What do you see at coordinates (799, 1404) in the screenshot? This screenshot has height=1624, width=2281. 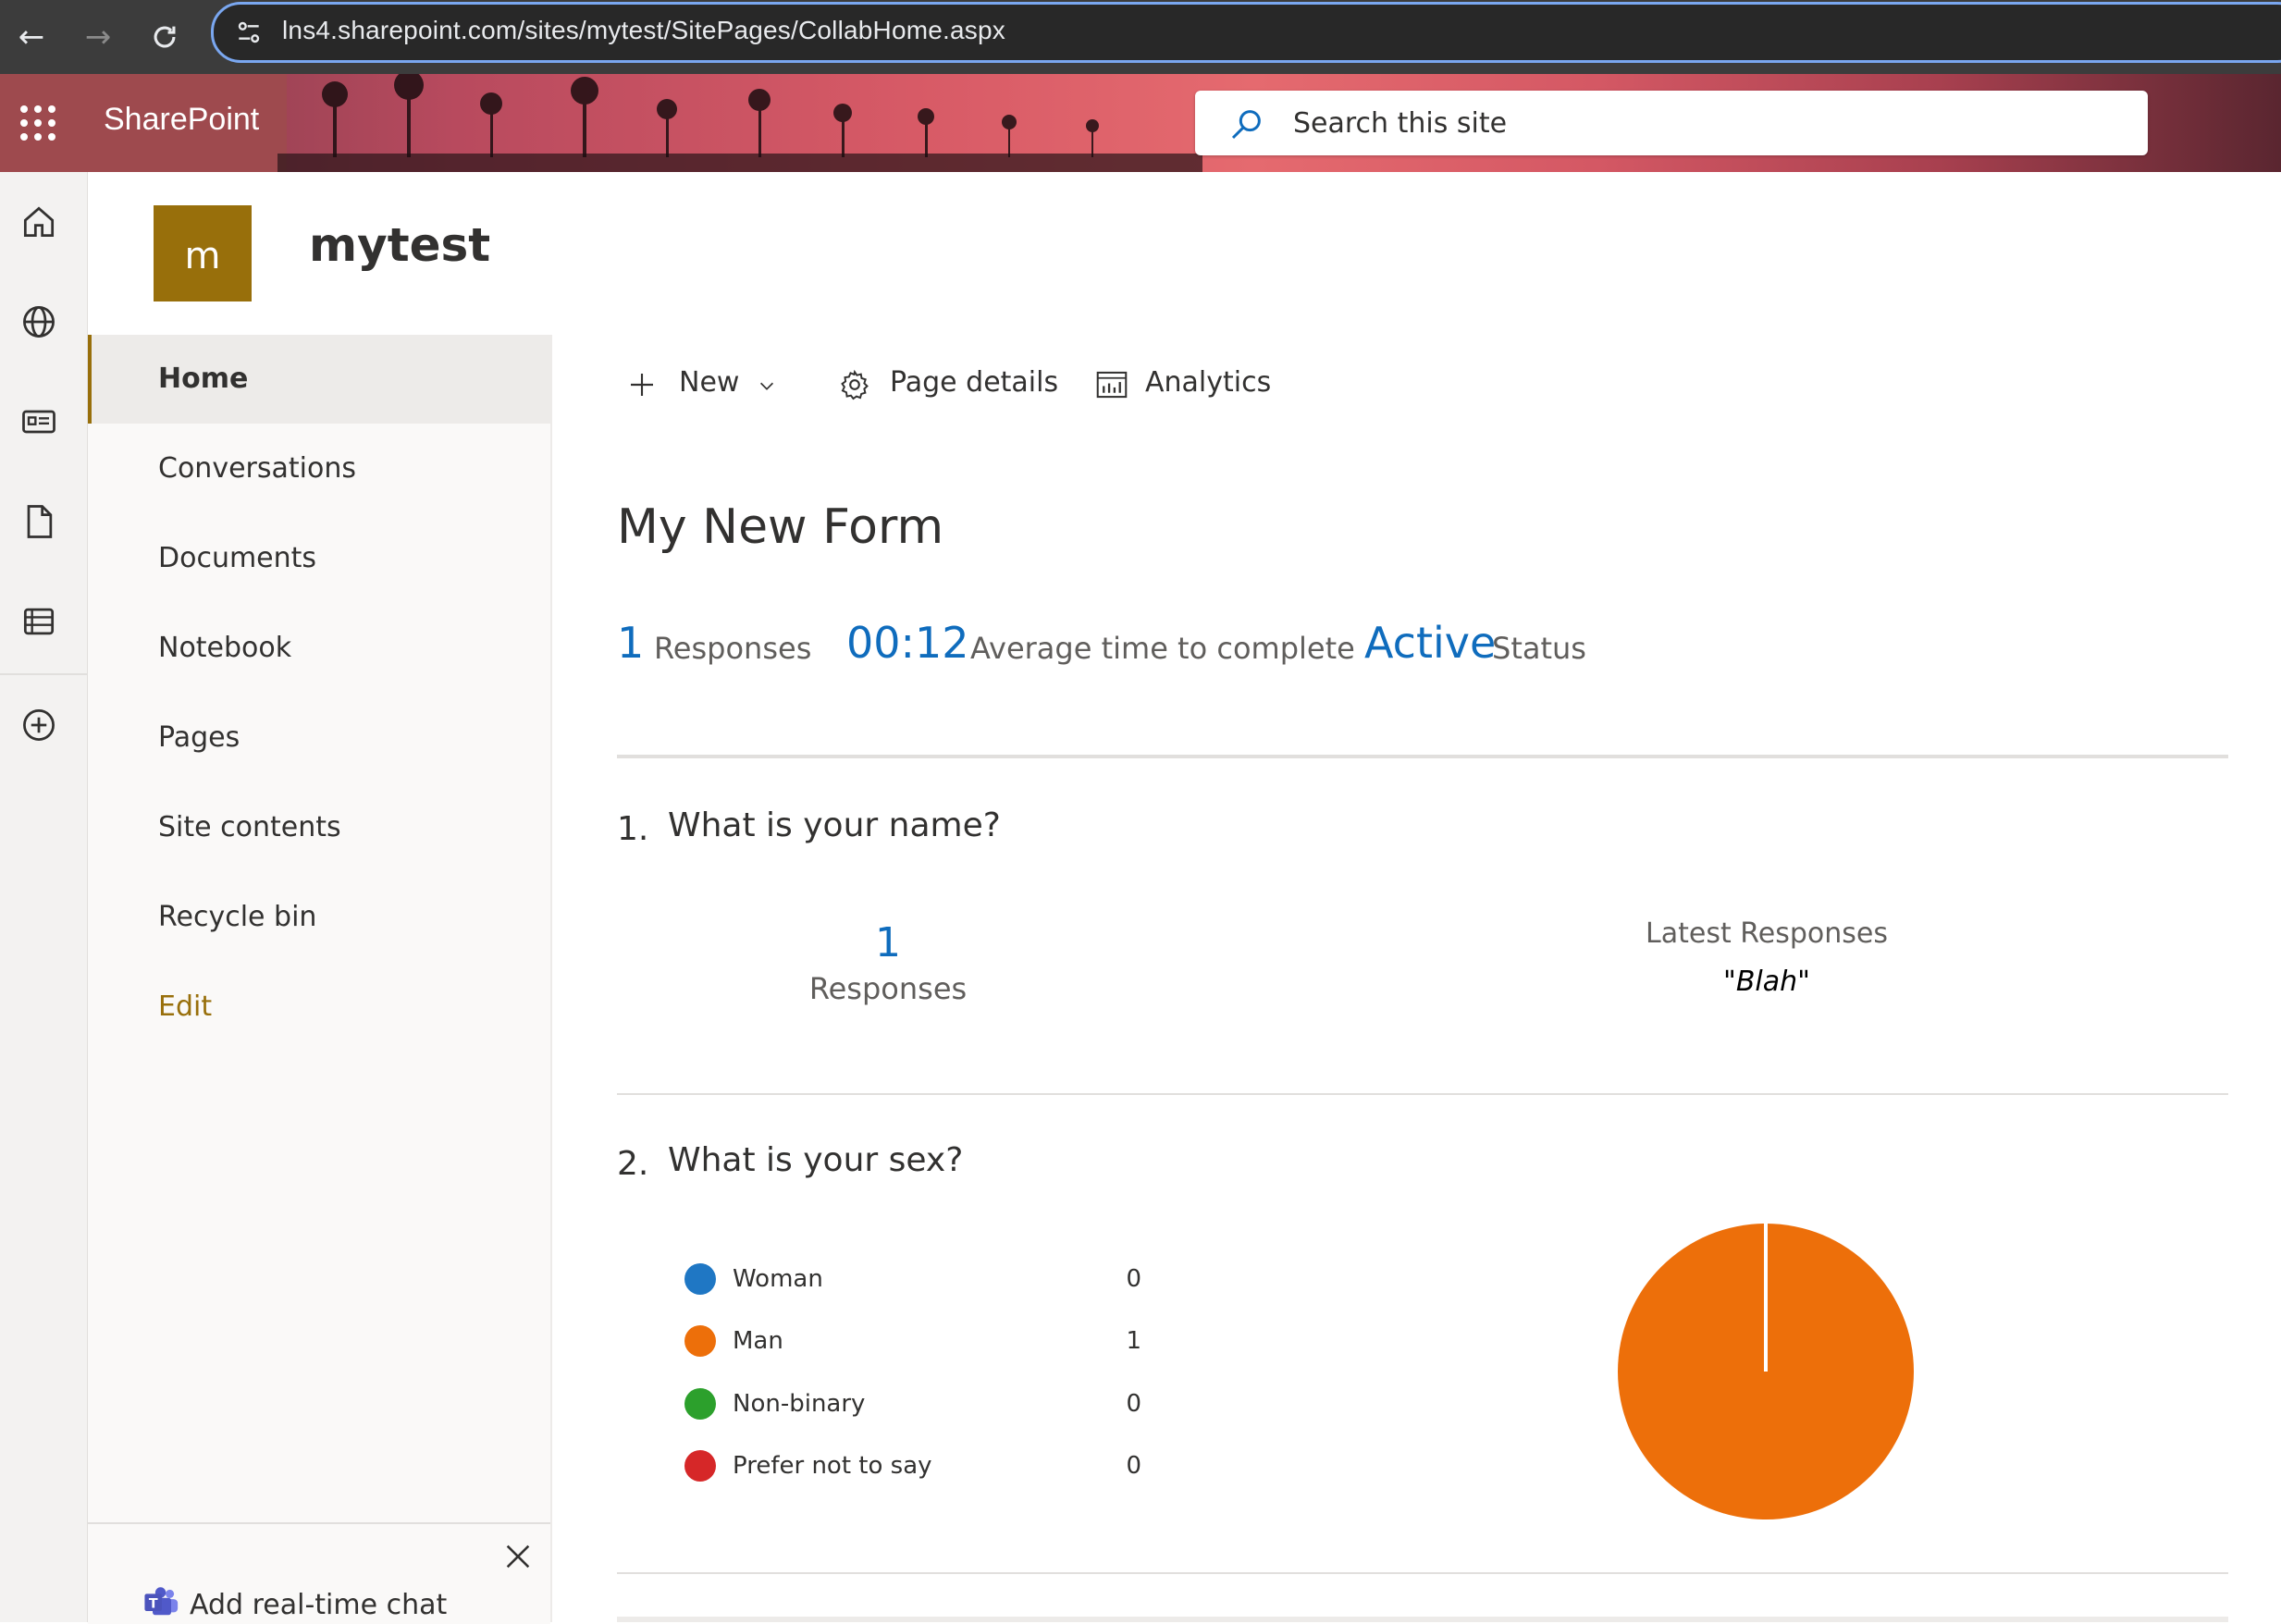 I see `legend-label: Non-binary` at bounding box center [799, 1404].